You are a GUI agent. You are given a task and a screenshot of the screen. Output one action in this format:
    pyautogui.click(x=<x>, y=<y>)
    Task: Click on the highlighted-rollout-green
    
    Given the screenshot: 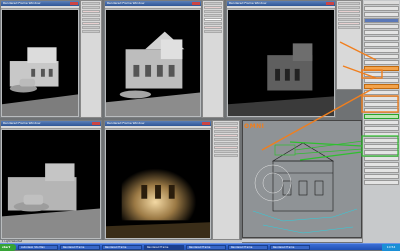 What is the action you would take?
    pyautogui.click(x=381, y=116)
    